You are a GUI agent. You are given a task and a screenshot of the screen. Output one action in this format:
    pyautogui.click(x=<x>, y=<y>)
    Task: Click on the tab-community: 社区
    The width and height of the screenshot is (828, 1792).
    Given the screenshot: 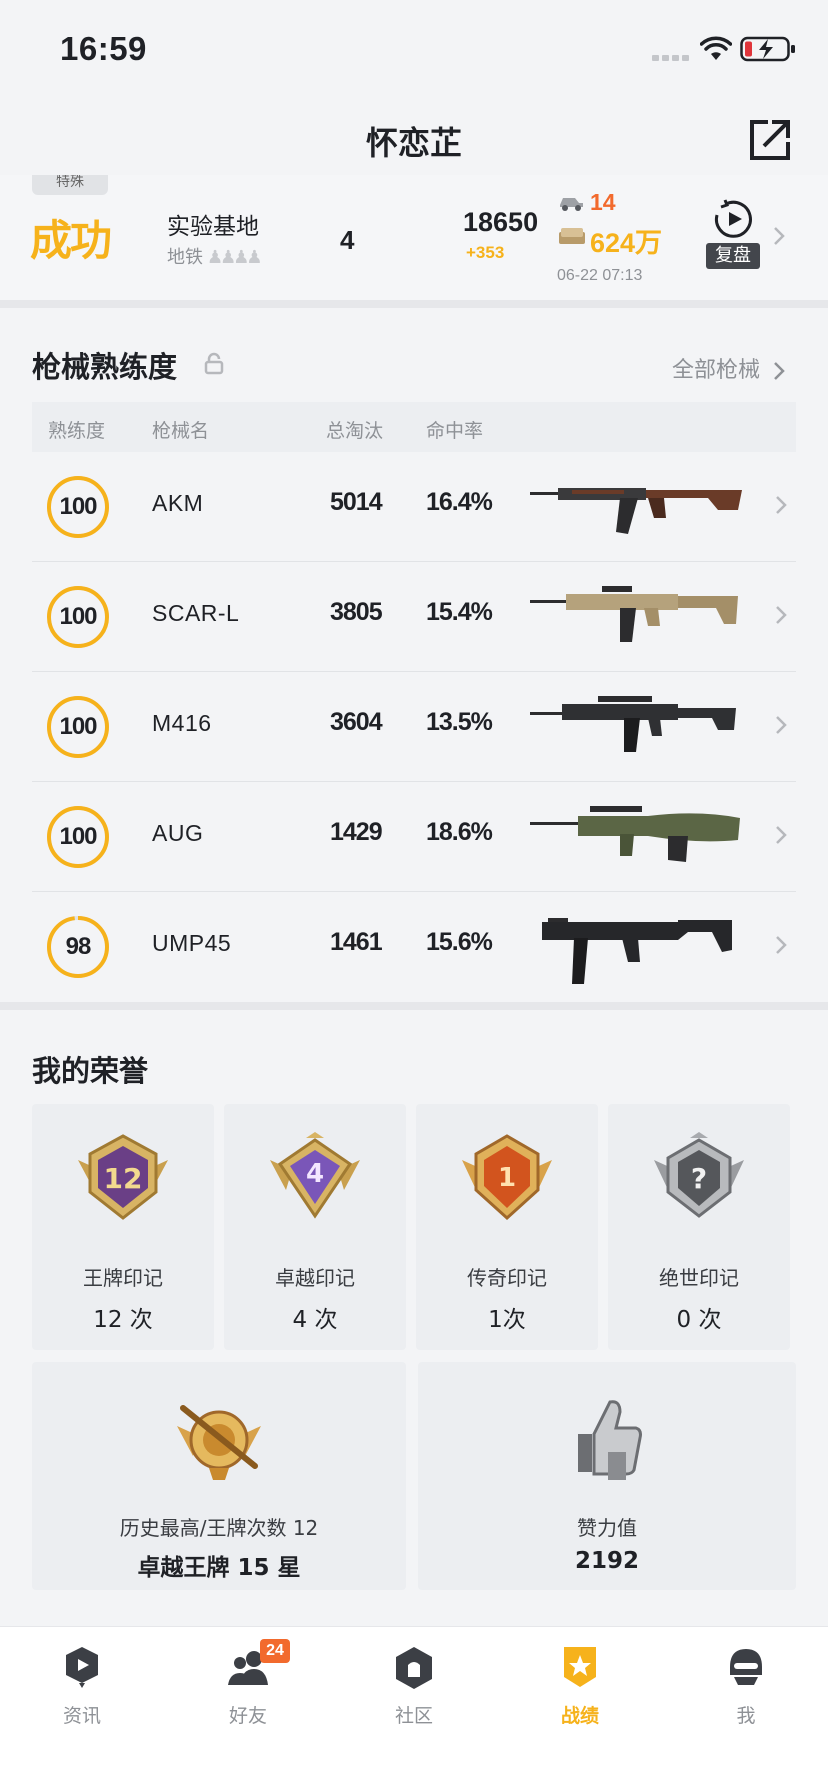 What is the action you would take?
    pyautogui.click(x=414, y=1690)
    